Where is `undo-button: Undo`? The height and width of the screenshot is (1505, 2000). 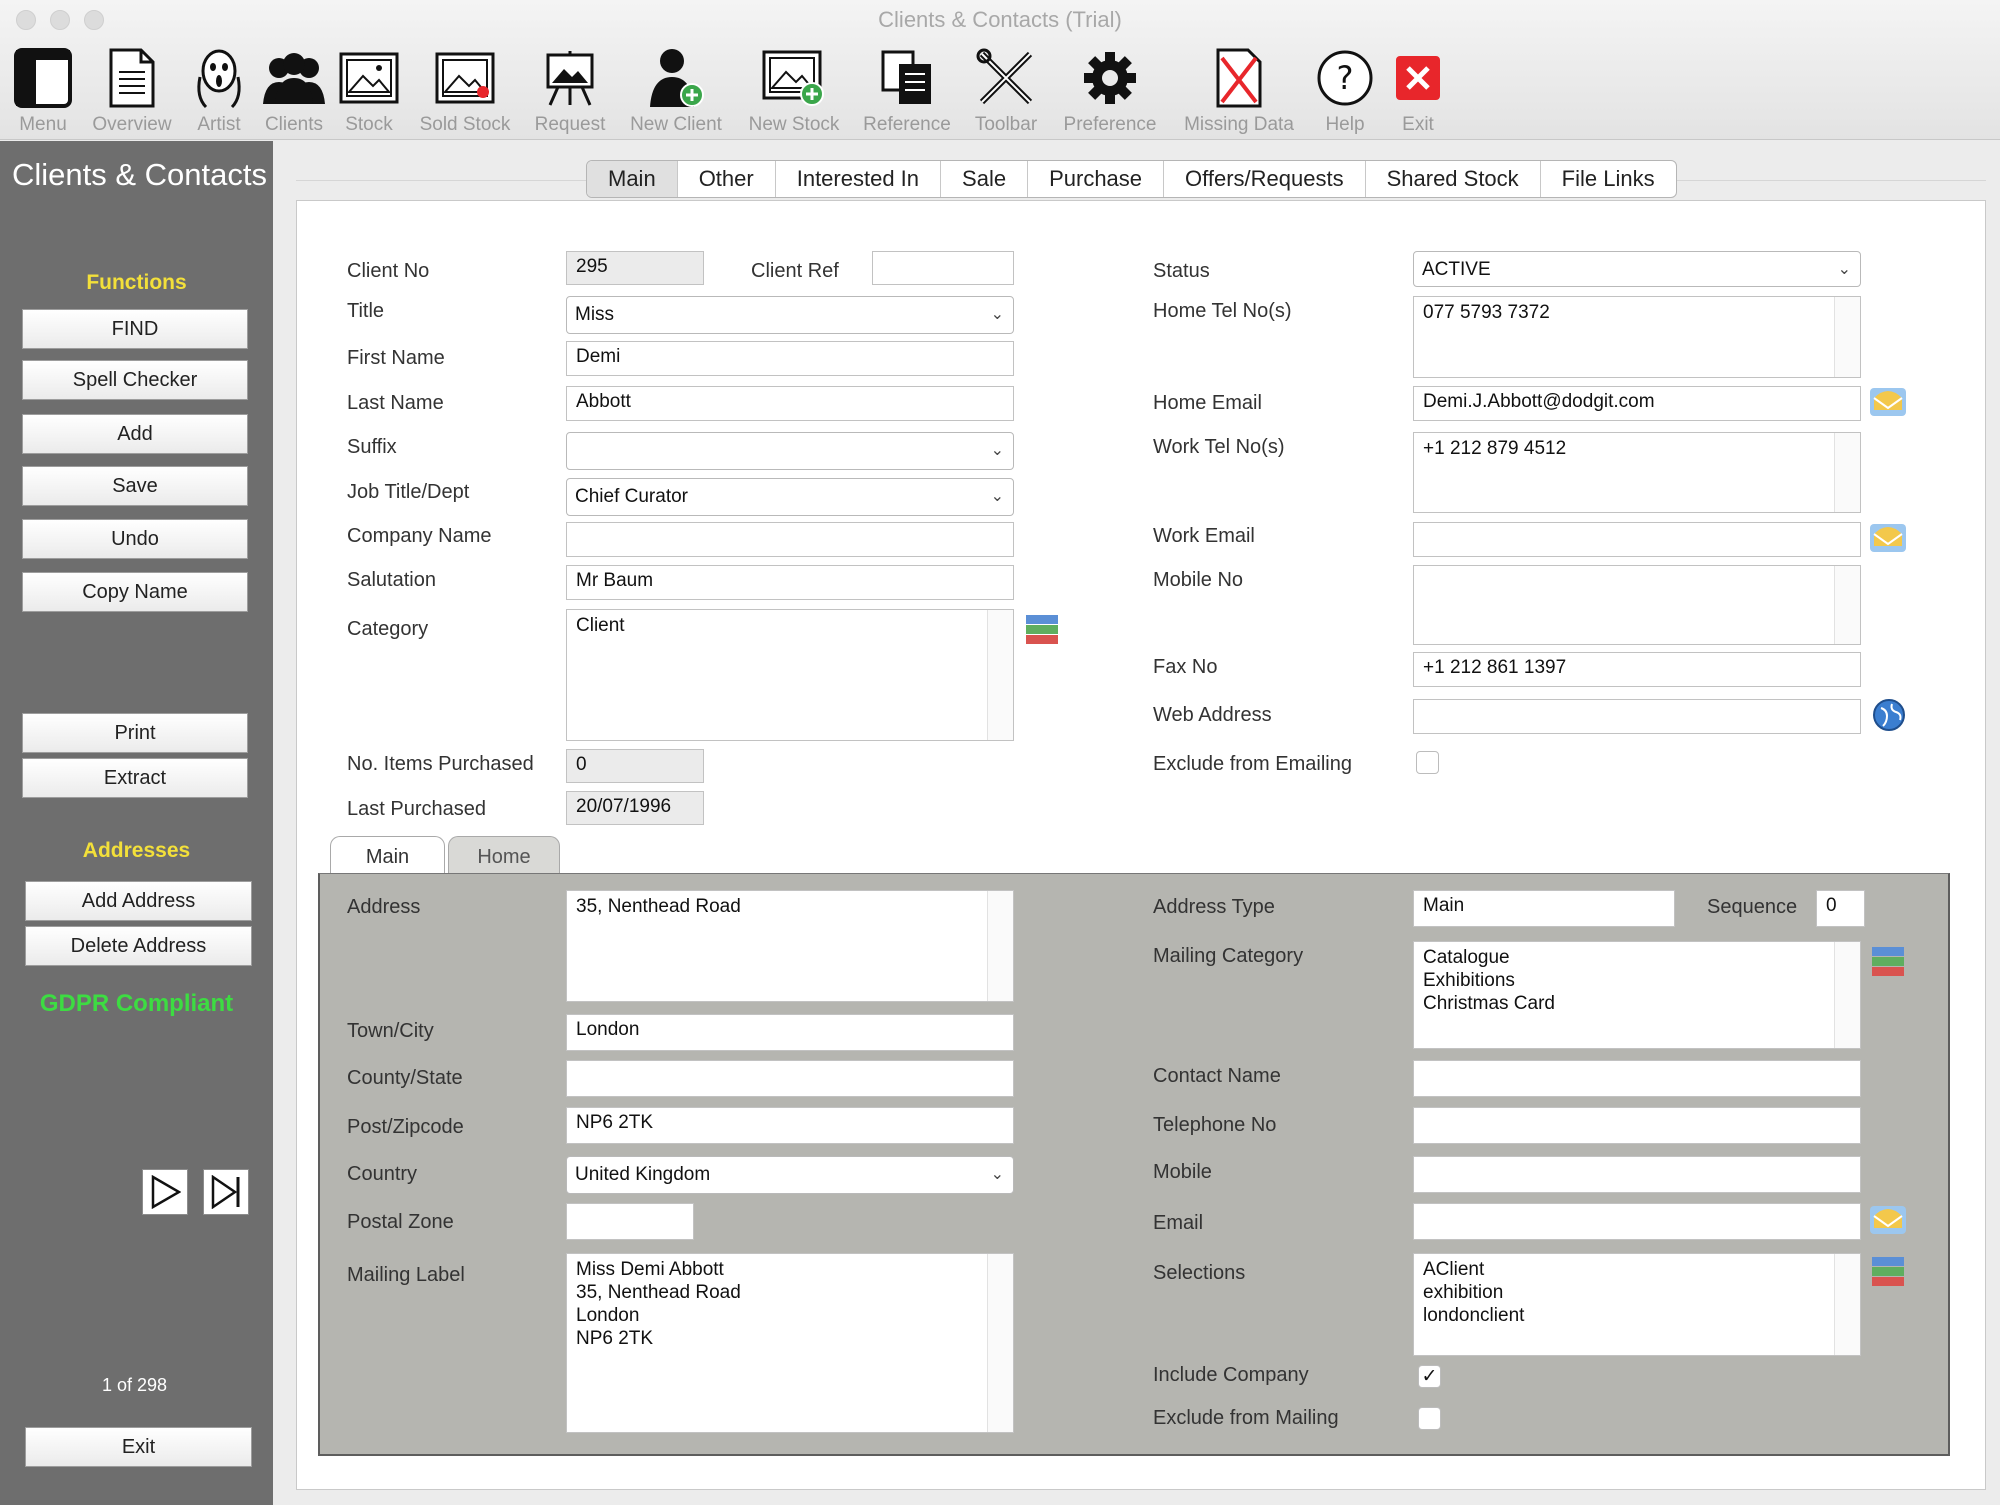 undo-button: Undo is located at coordinates (135, 539).